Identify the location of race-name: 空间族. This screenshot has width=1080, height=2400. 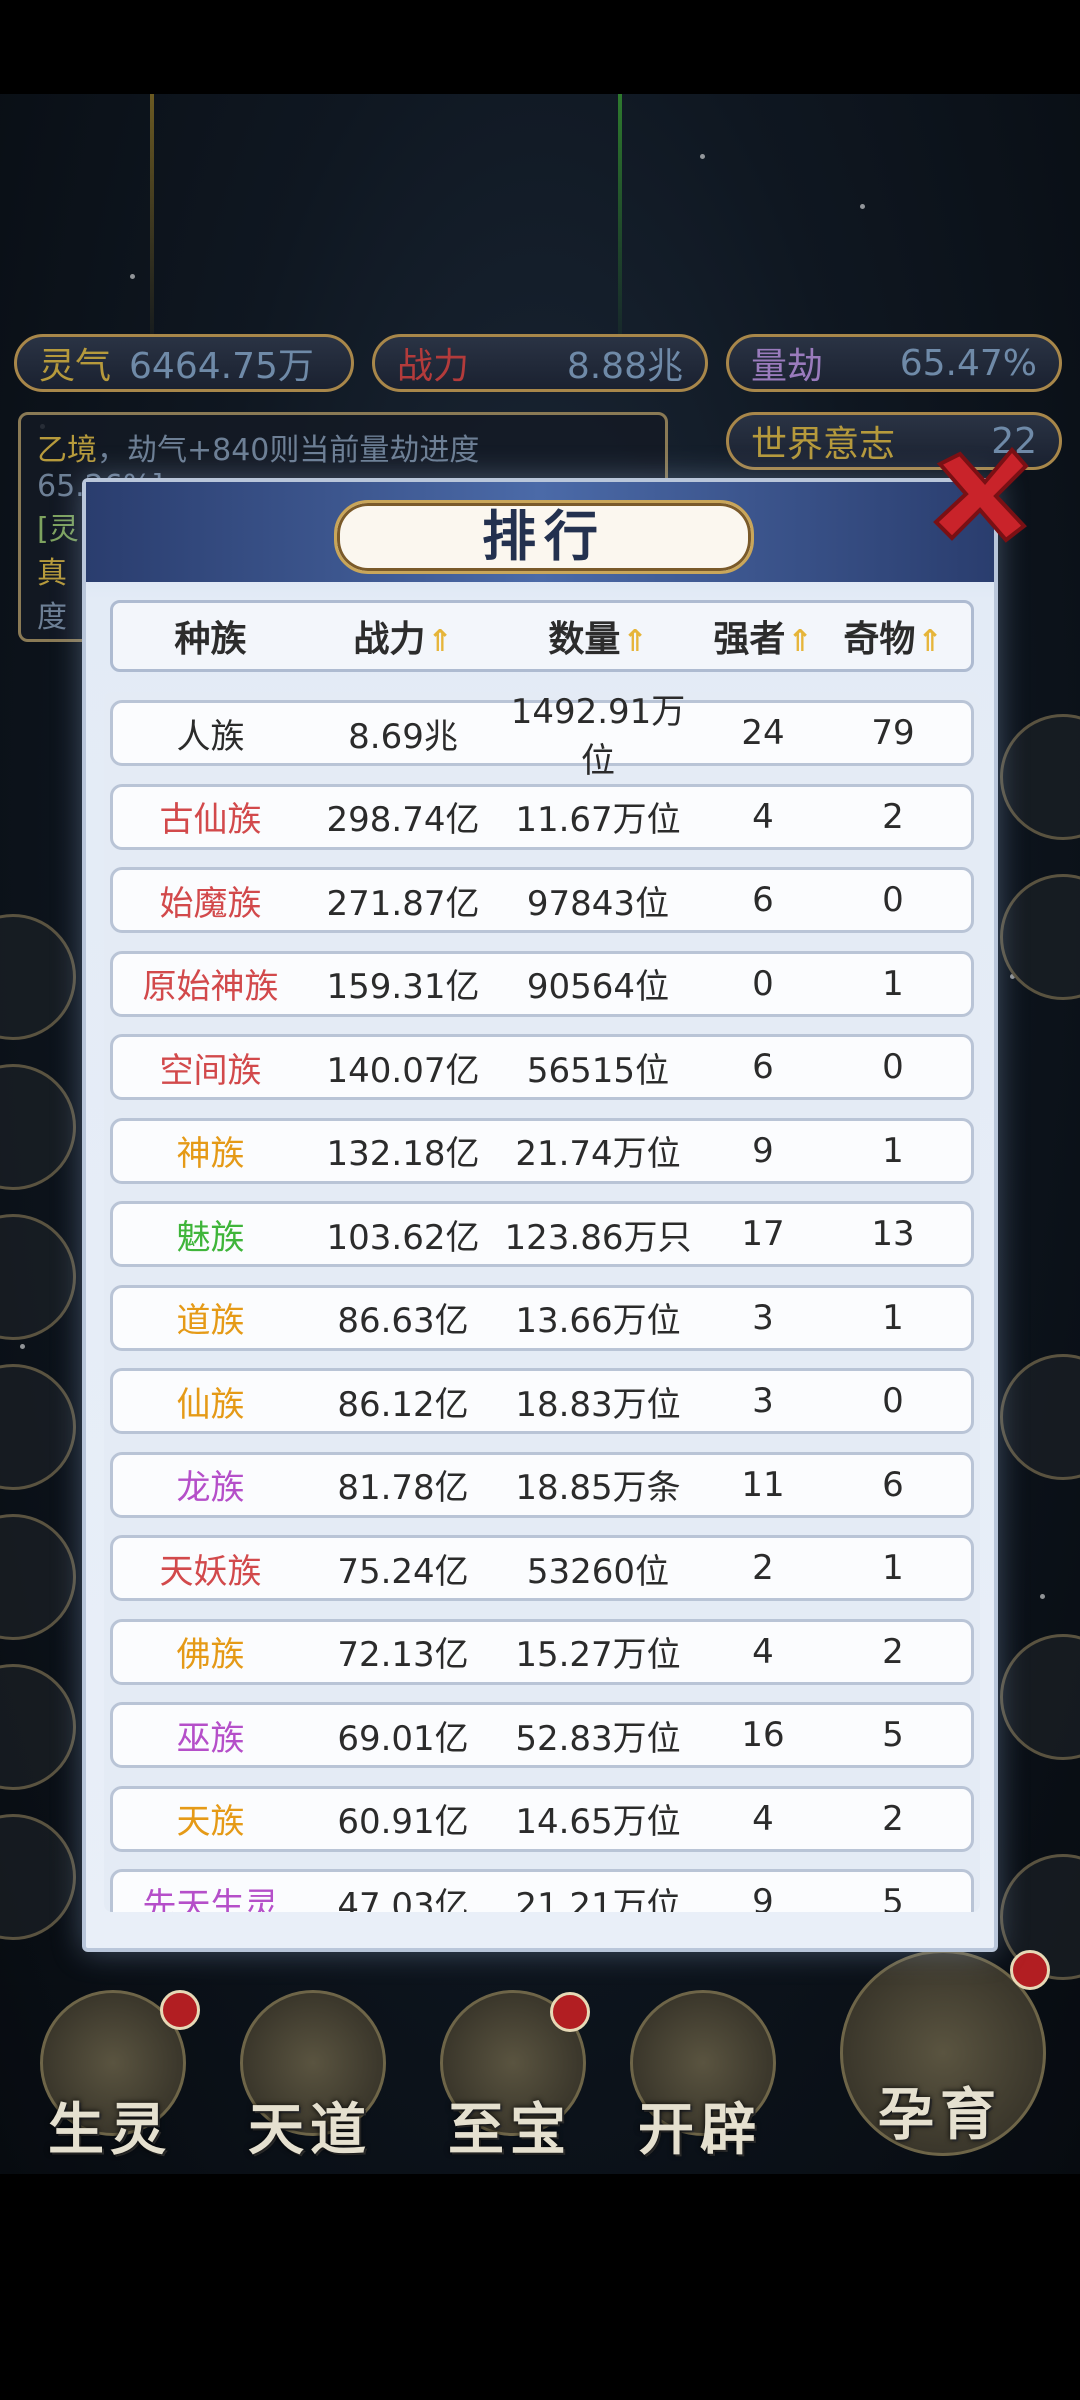
(210, 1070).